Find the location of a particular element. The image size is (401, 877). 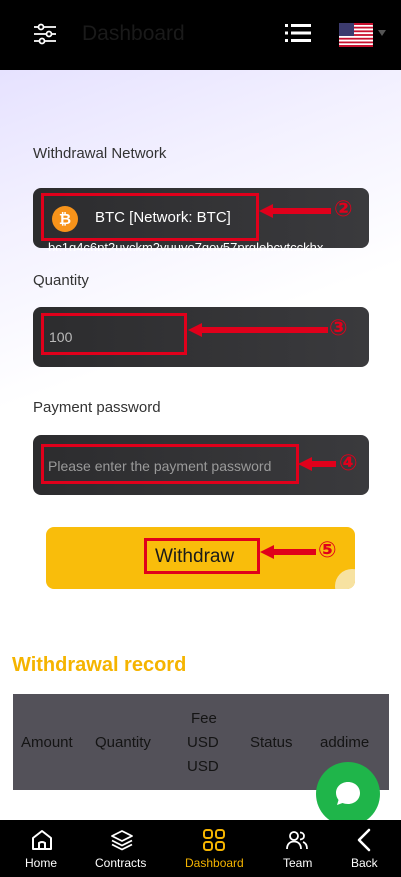

chat-button is located at coordinates (348, 794).